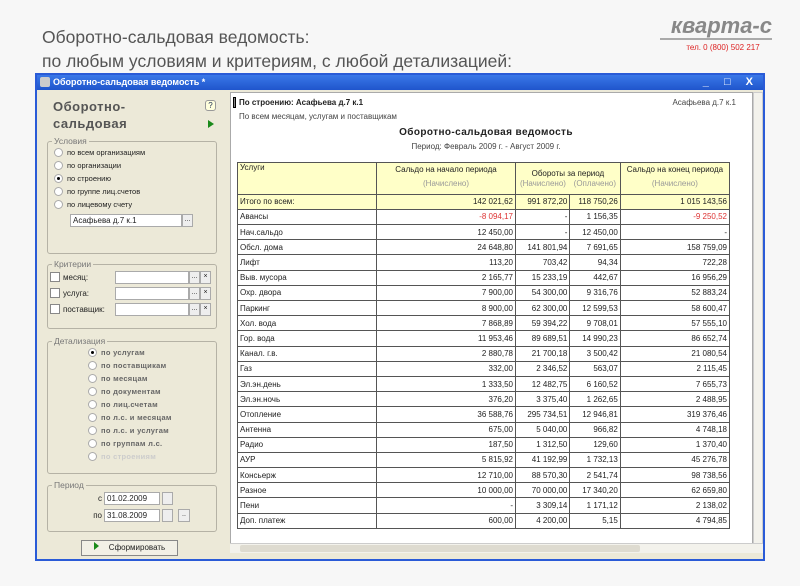 Image resolution: width=800 pixels, height=586 pixels. I want to click on scroll-thumb, so click(440, 548).